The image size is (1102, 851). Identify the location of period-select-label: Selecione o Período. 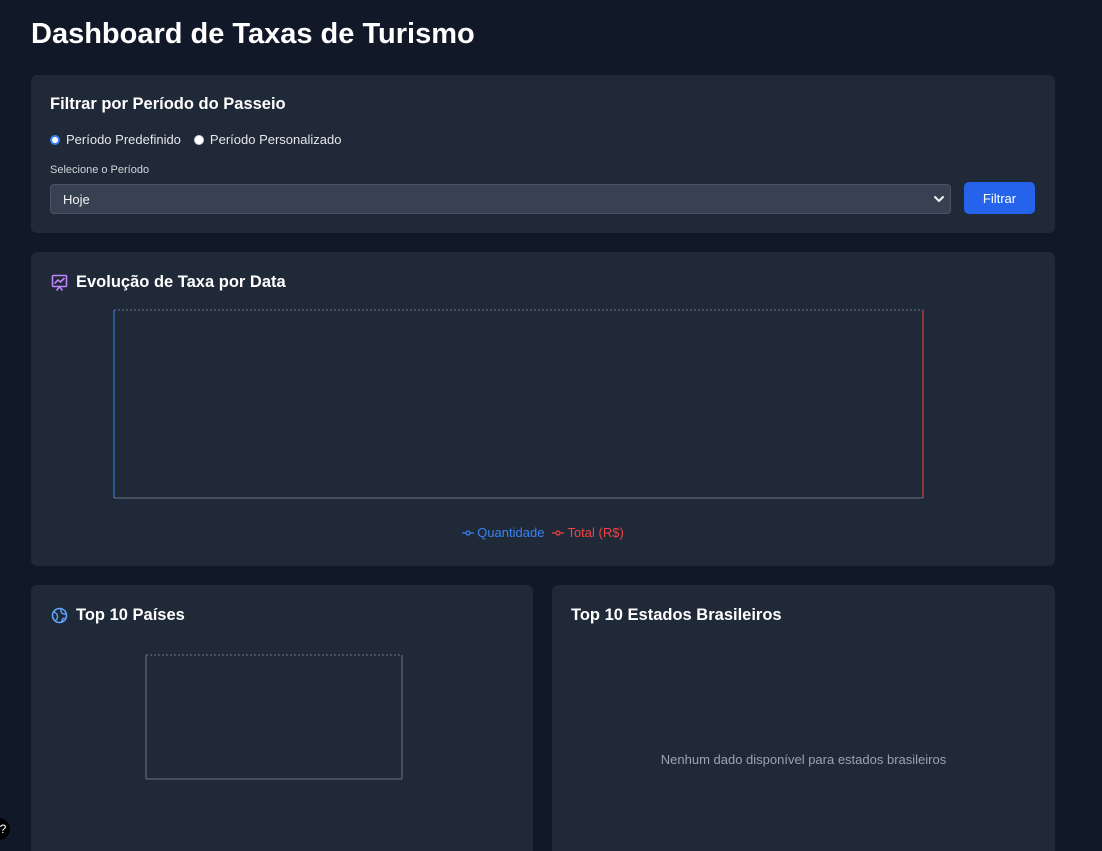
(100, 170).